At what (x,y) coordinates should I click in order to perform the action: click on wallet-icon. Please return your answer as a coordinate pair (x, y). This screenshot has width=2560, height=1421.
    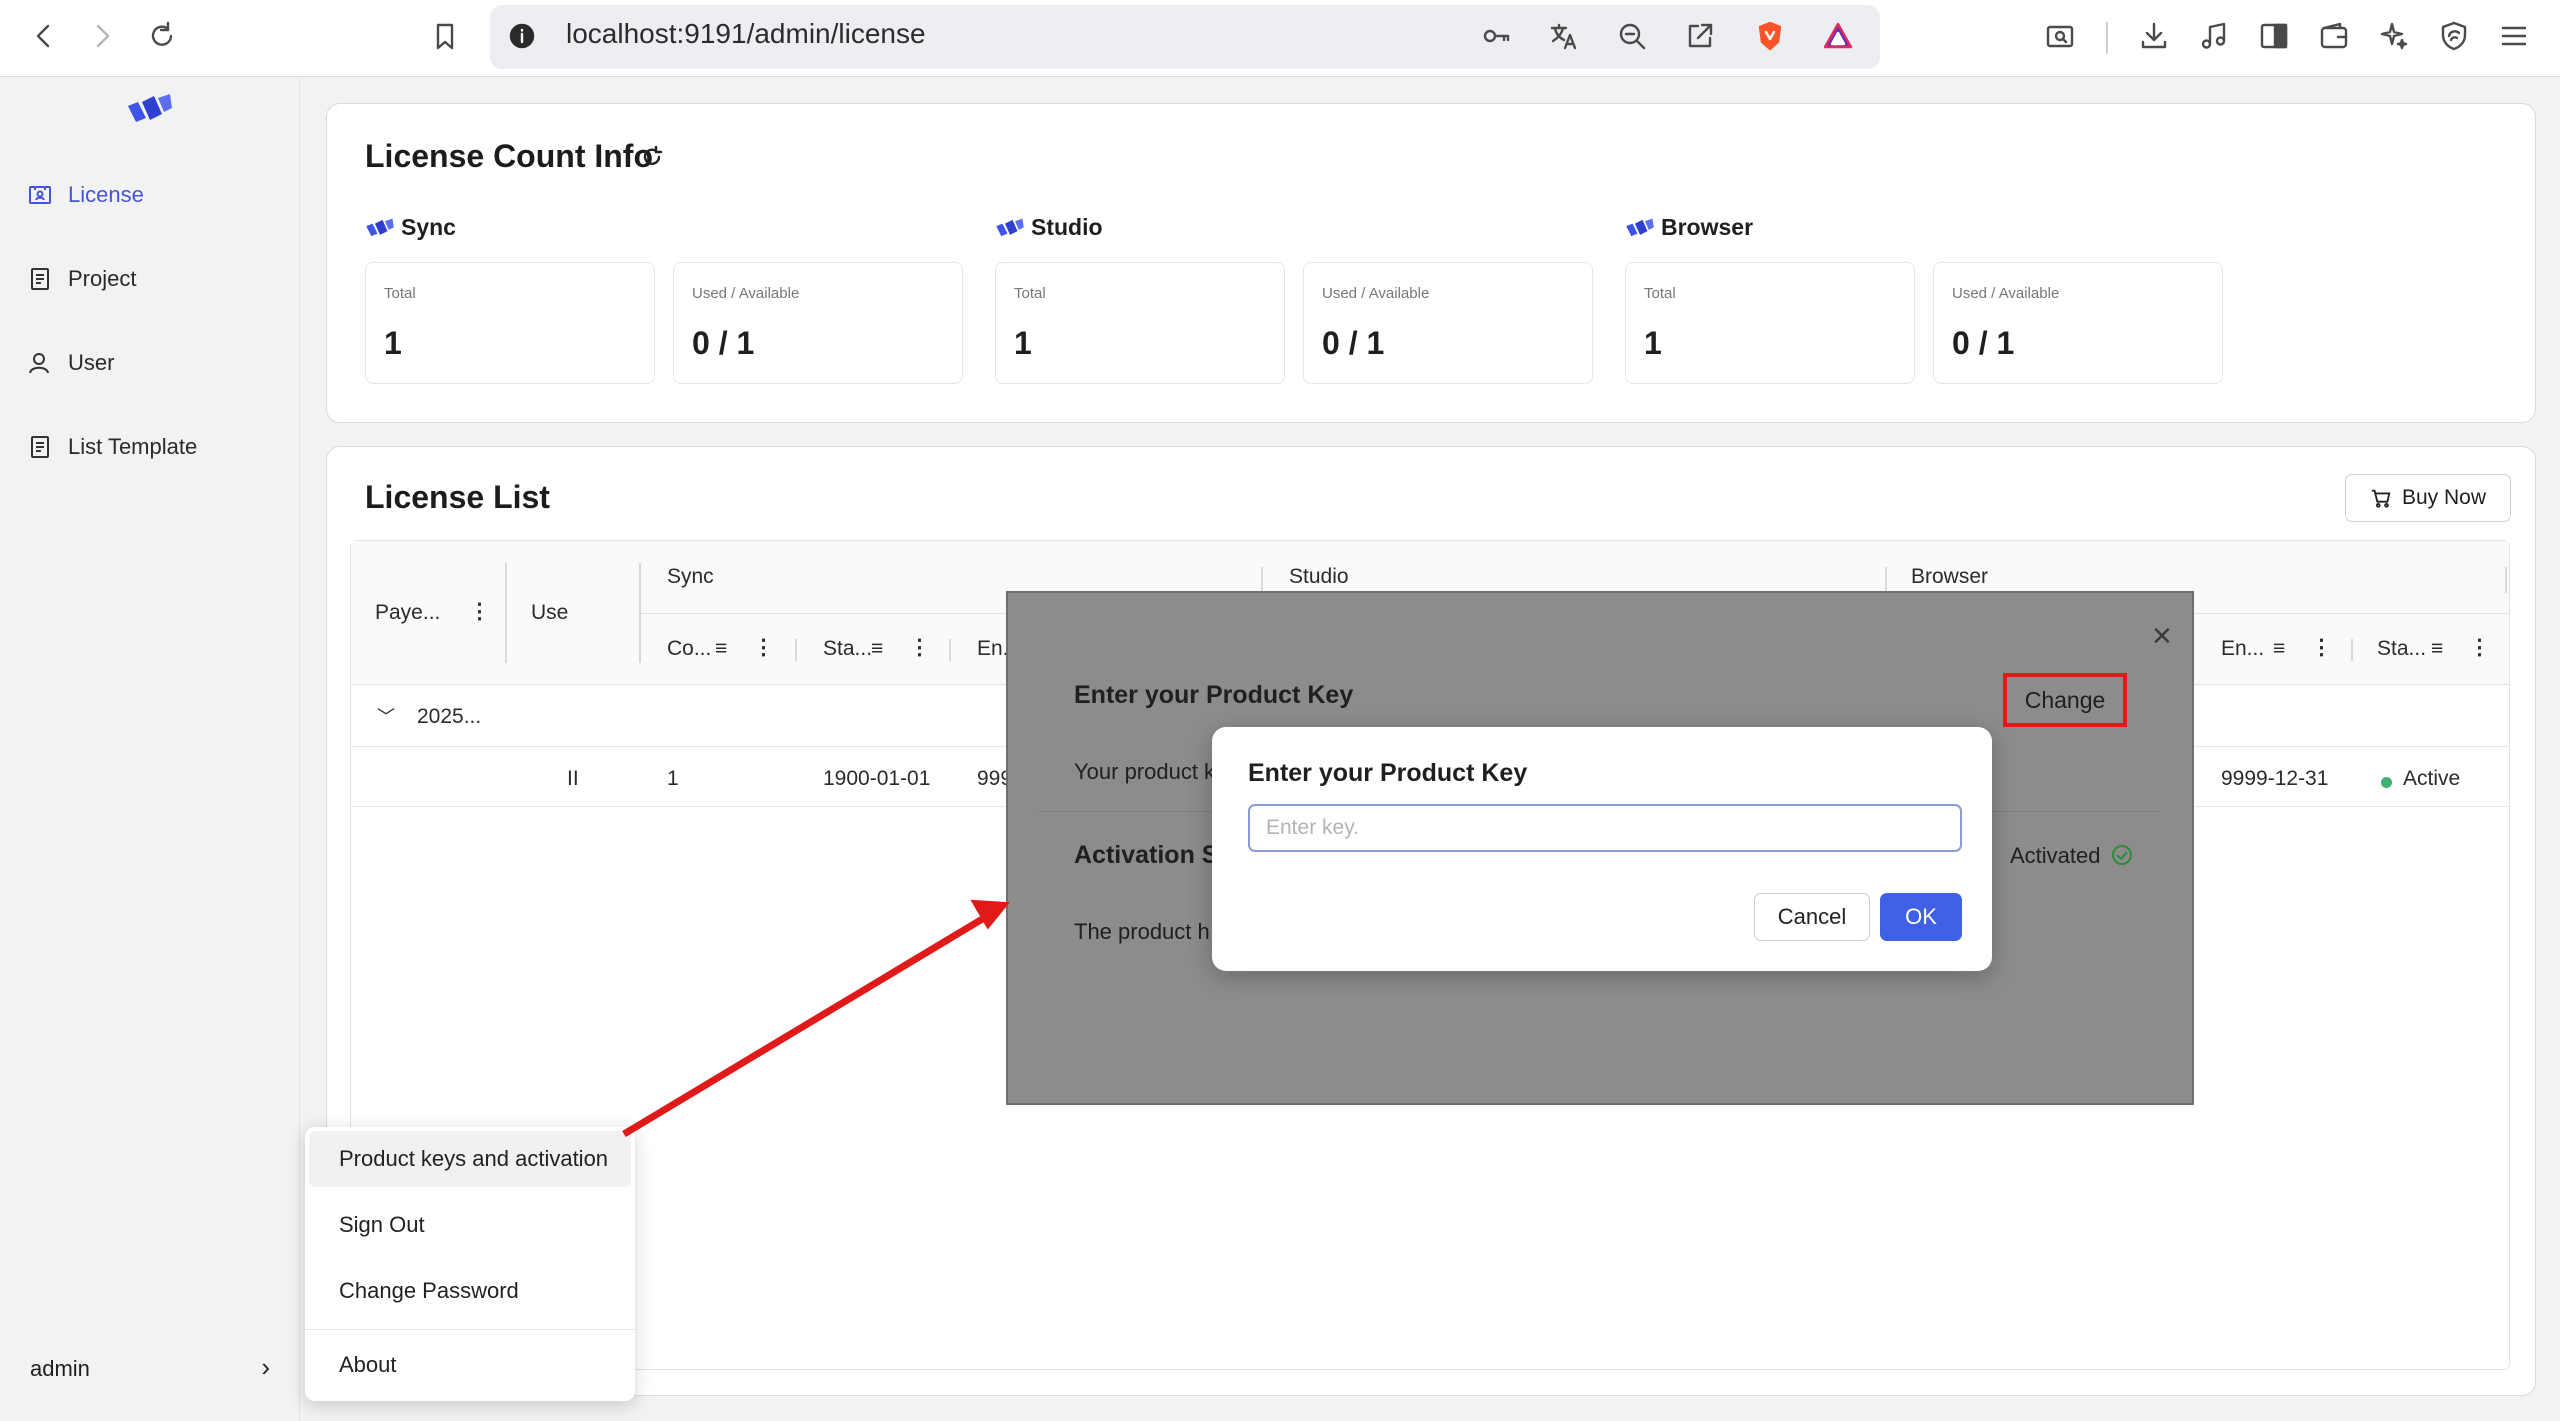
    Looking at the image, I should click on (2334, 36).